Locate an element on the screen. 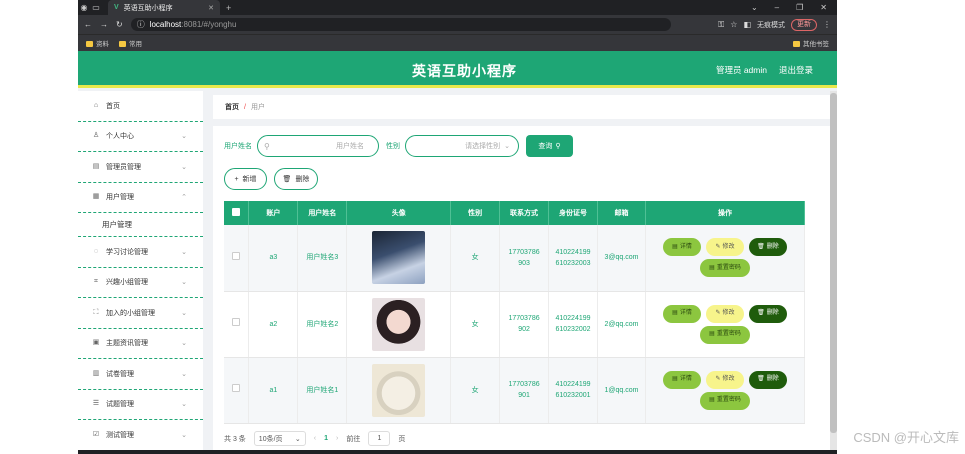 The image size is (965, 454). other-bookmarks: 其他书签 is located at coordinates (811, 43).